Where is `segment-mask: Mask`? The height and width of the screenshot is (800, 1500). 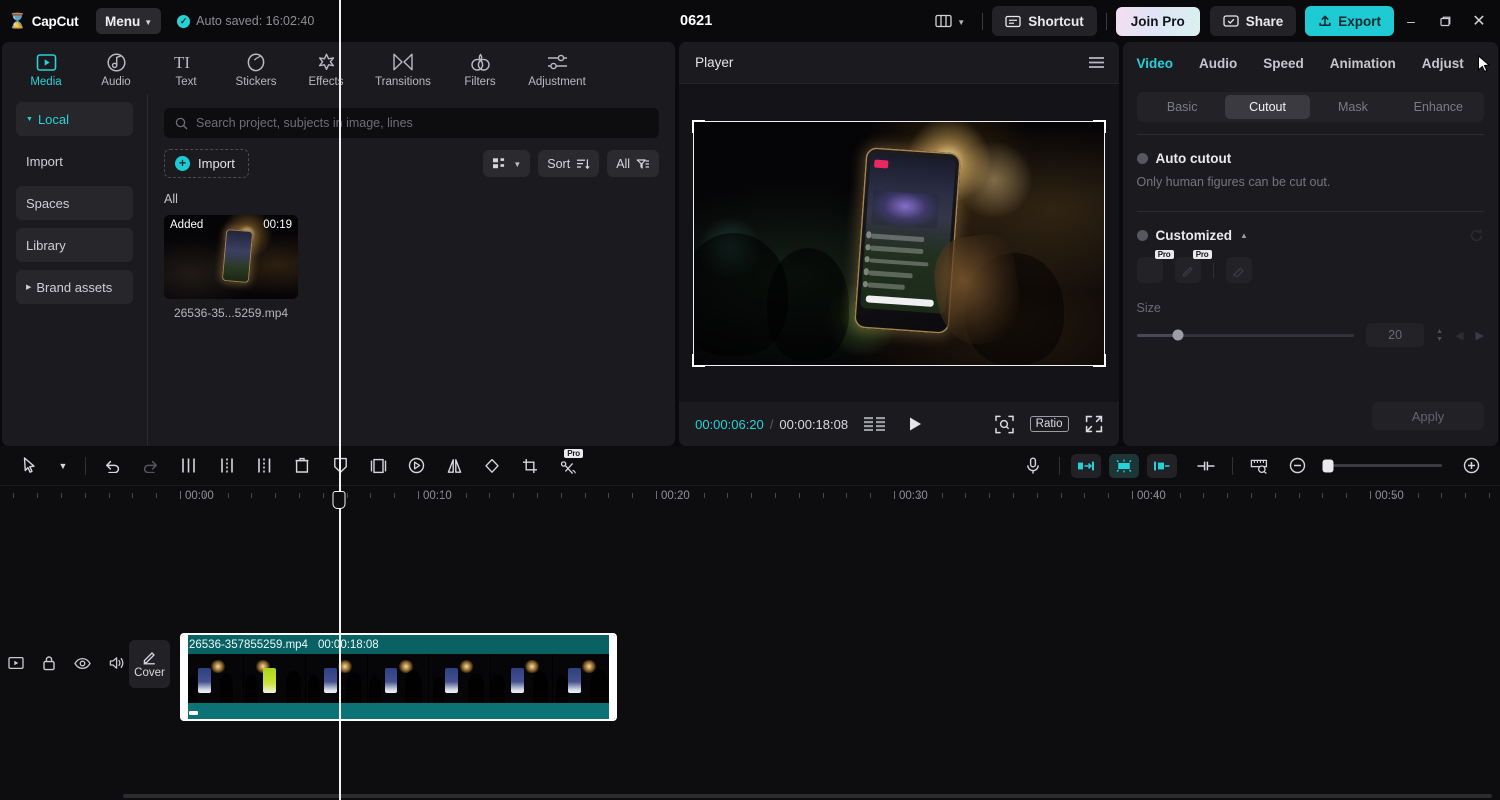
segment-mask: Mask is located at coordinates (1352, 107).